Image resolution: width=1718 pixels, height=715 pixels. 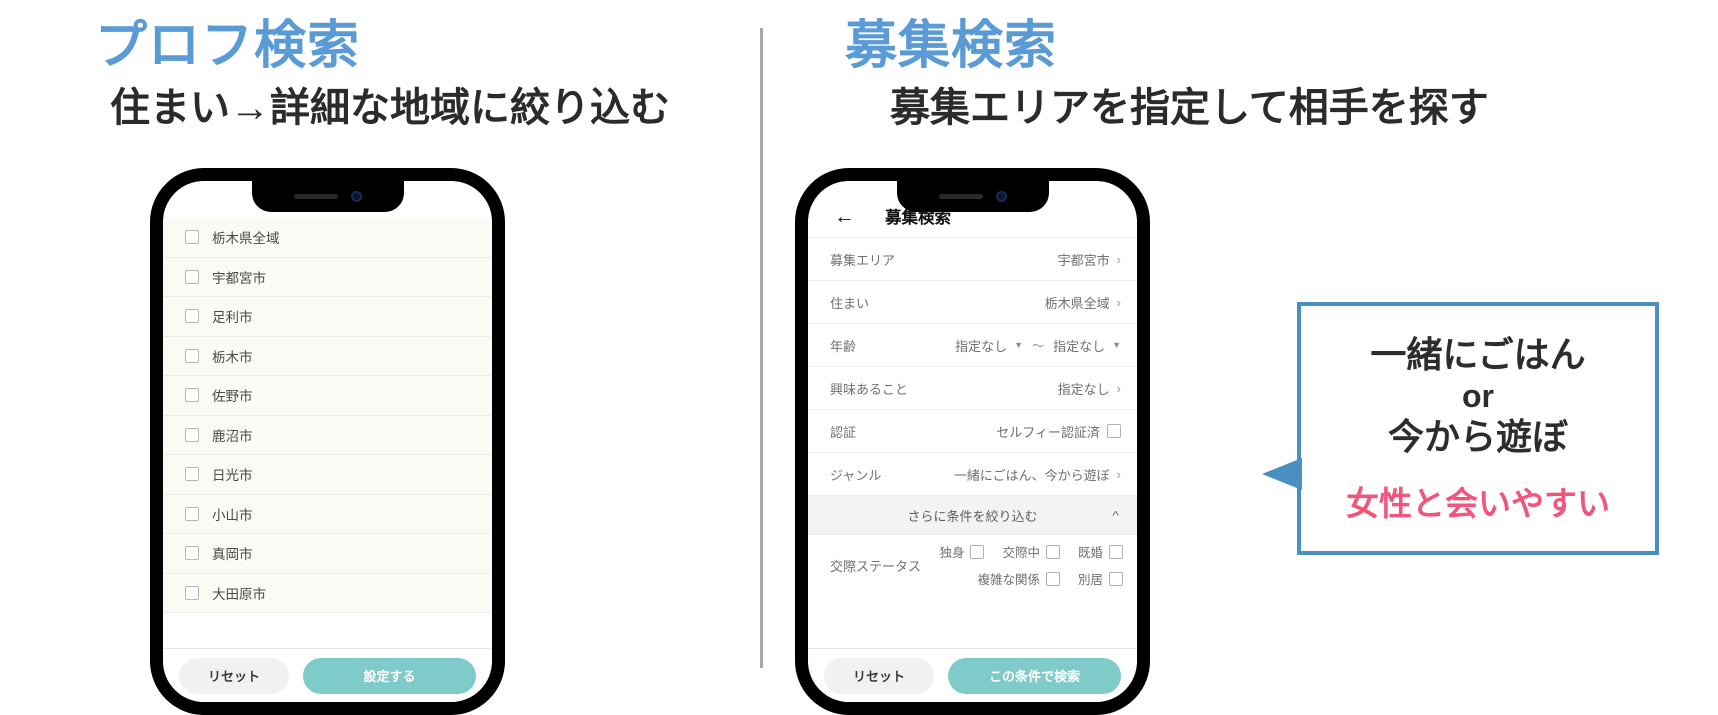 I want to click on filter-row-value-text: 一緒にごはん、今から遊ぼ, so click(x=1031, y=475).